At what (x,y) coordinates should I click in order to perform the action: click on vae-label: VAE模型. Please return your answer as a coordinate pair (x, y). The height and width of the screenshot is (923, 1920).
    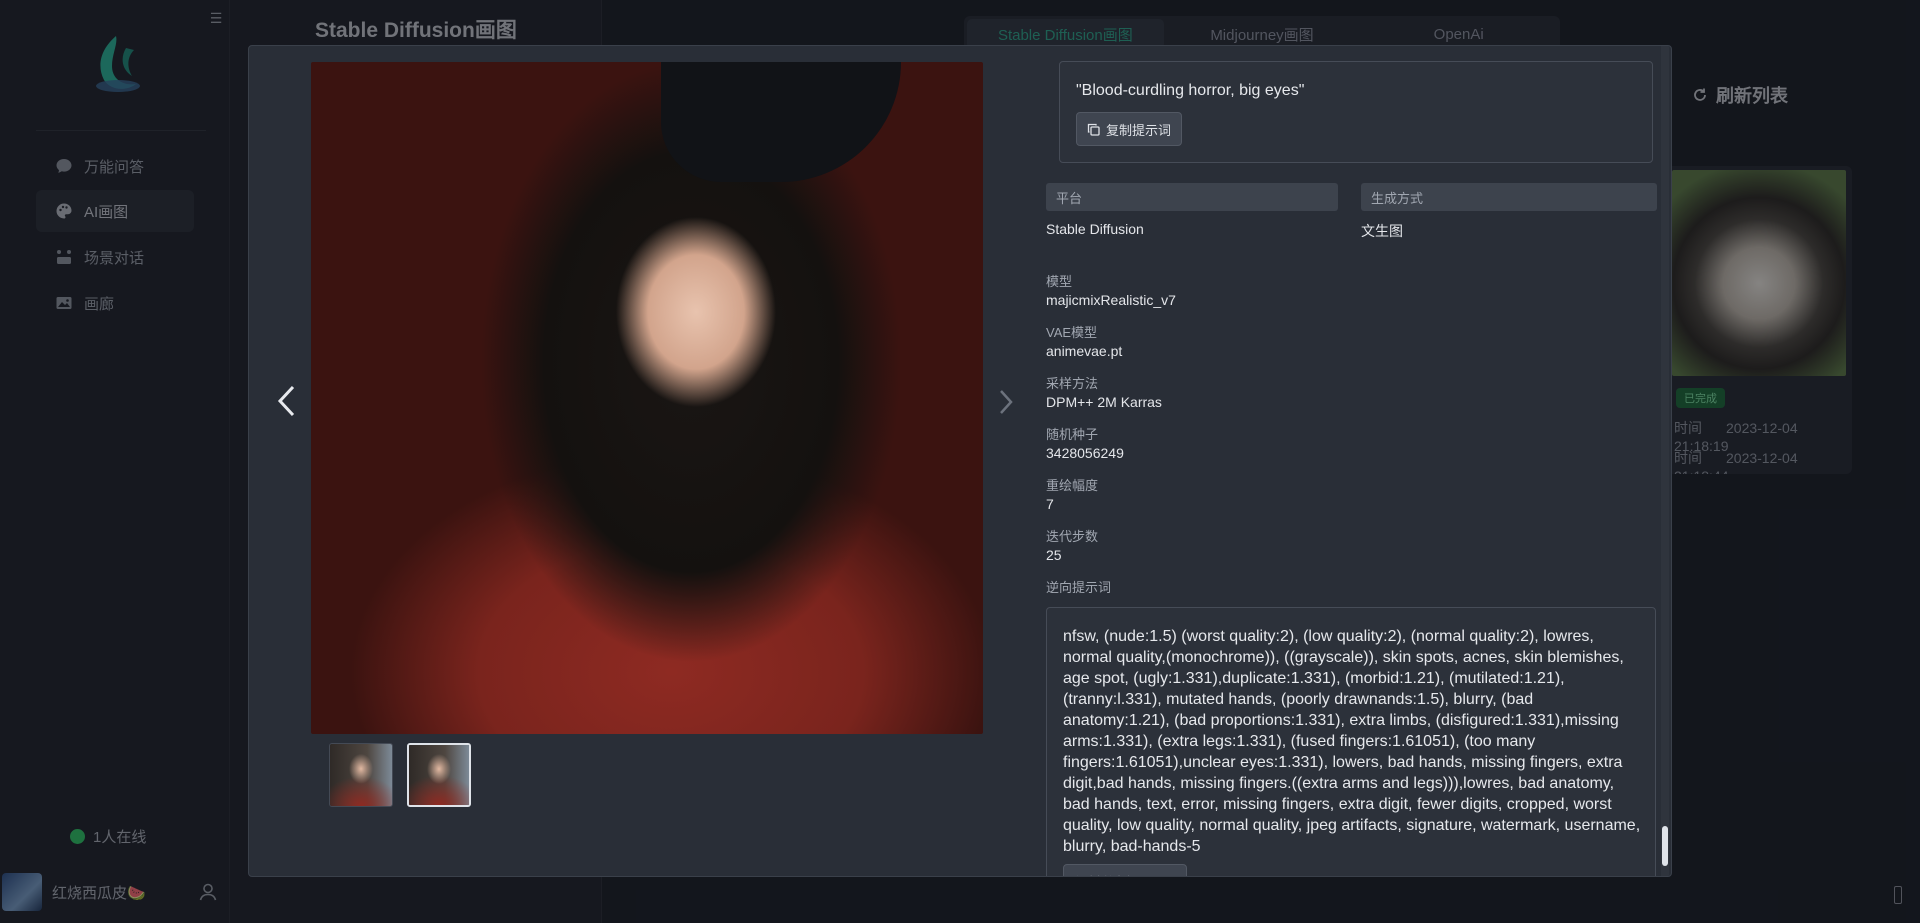
    Looking at the image, I should click on (1072, 332).